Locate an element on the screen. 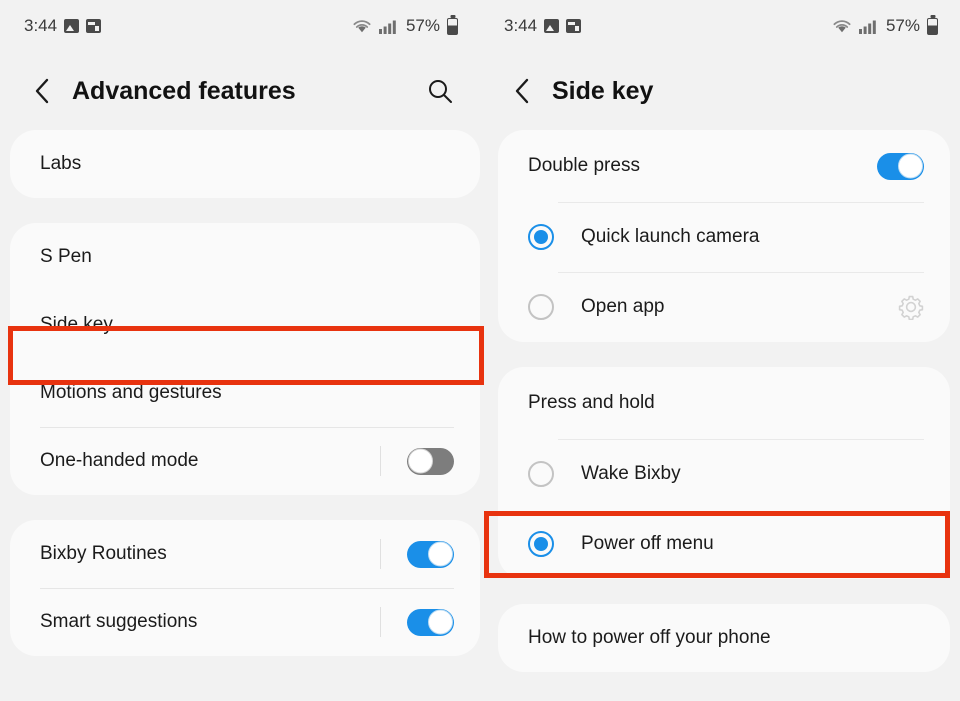 The width and height of the screenshot is (960, 701). page-title: Advanced features is located at coordinates (184, 90).